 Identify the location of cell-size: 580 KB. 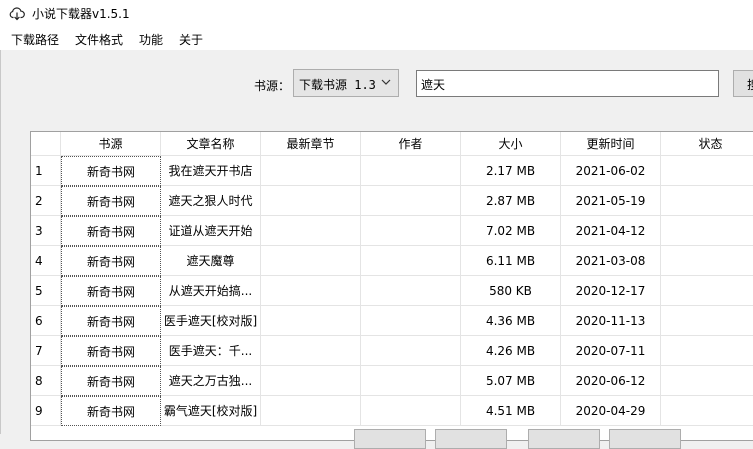
(511, 291).